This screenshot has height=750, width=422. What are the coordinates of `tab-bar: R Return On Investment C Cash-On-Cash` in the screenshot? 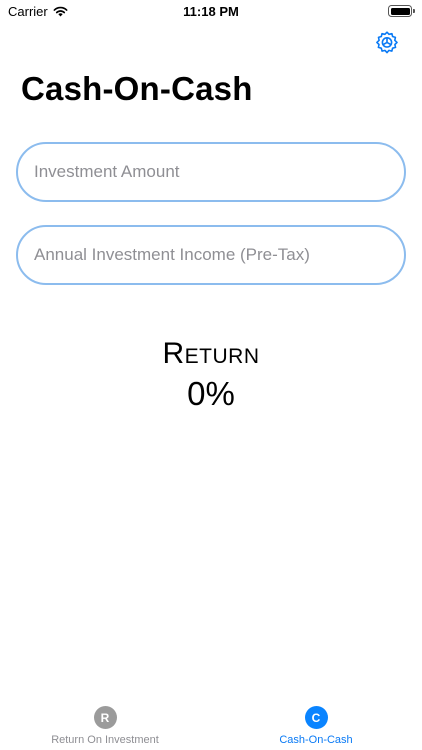 It's located at (211, 725).